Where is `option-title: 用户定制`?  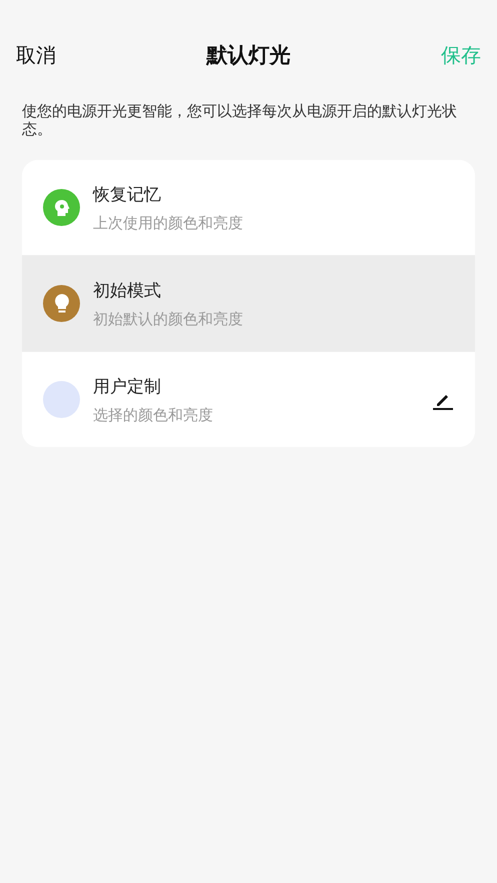
option-title: 用户定制 is located at coordinates (127, 387).